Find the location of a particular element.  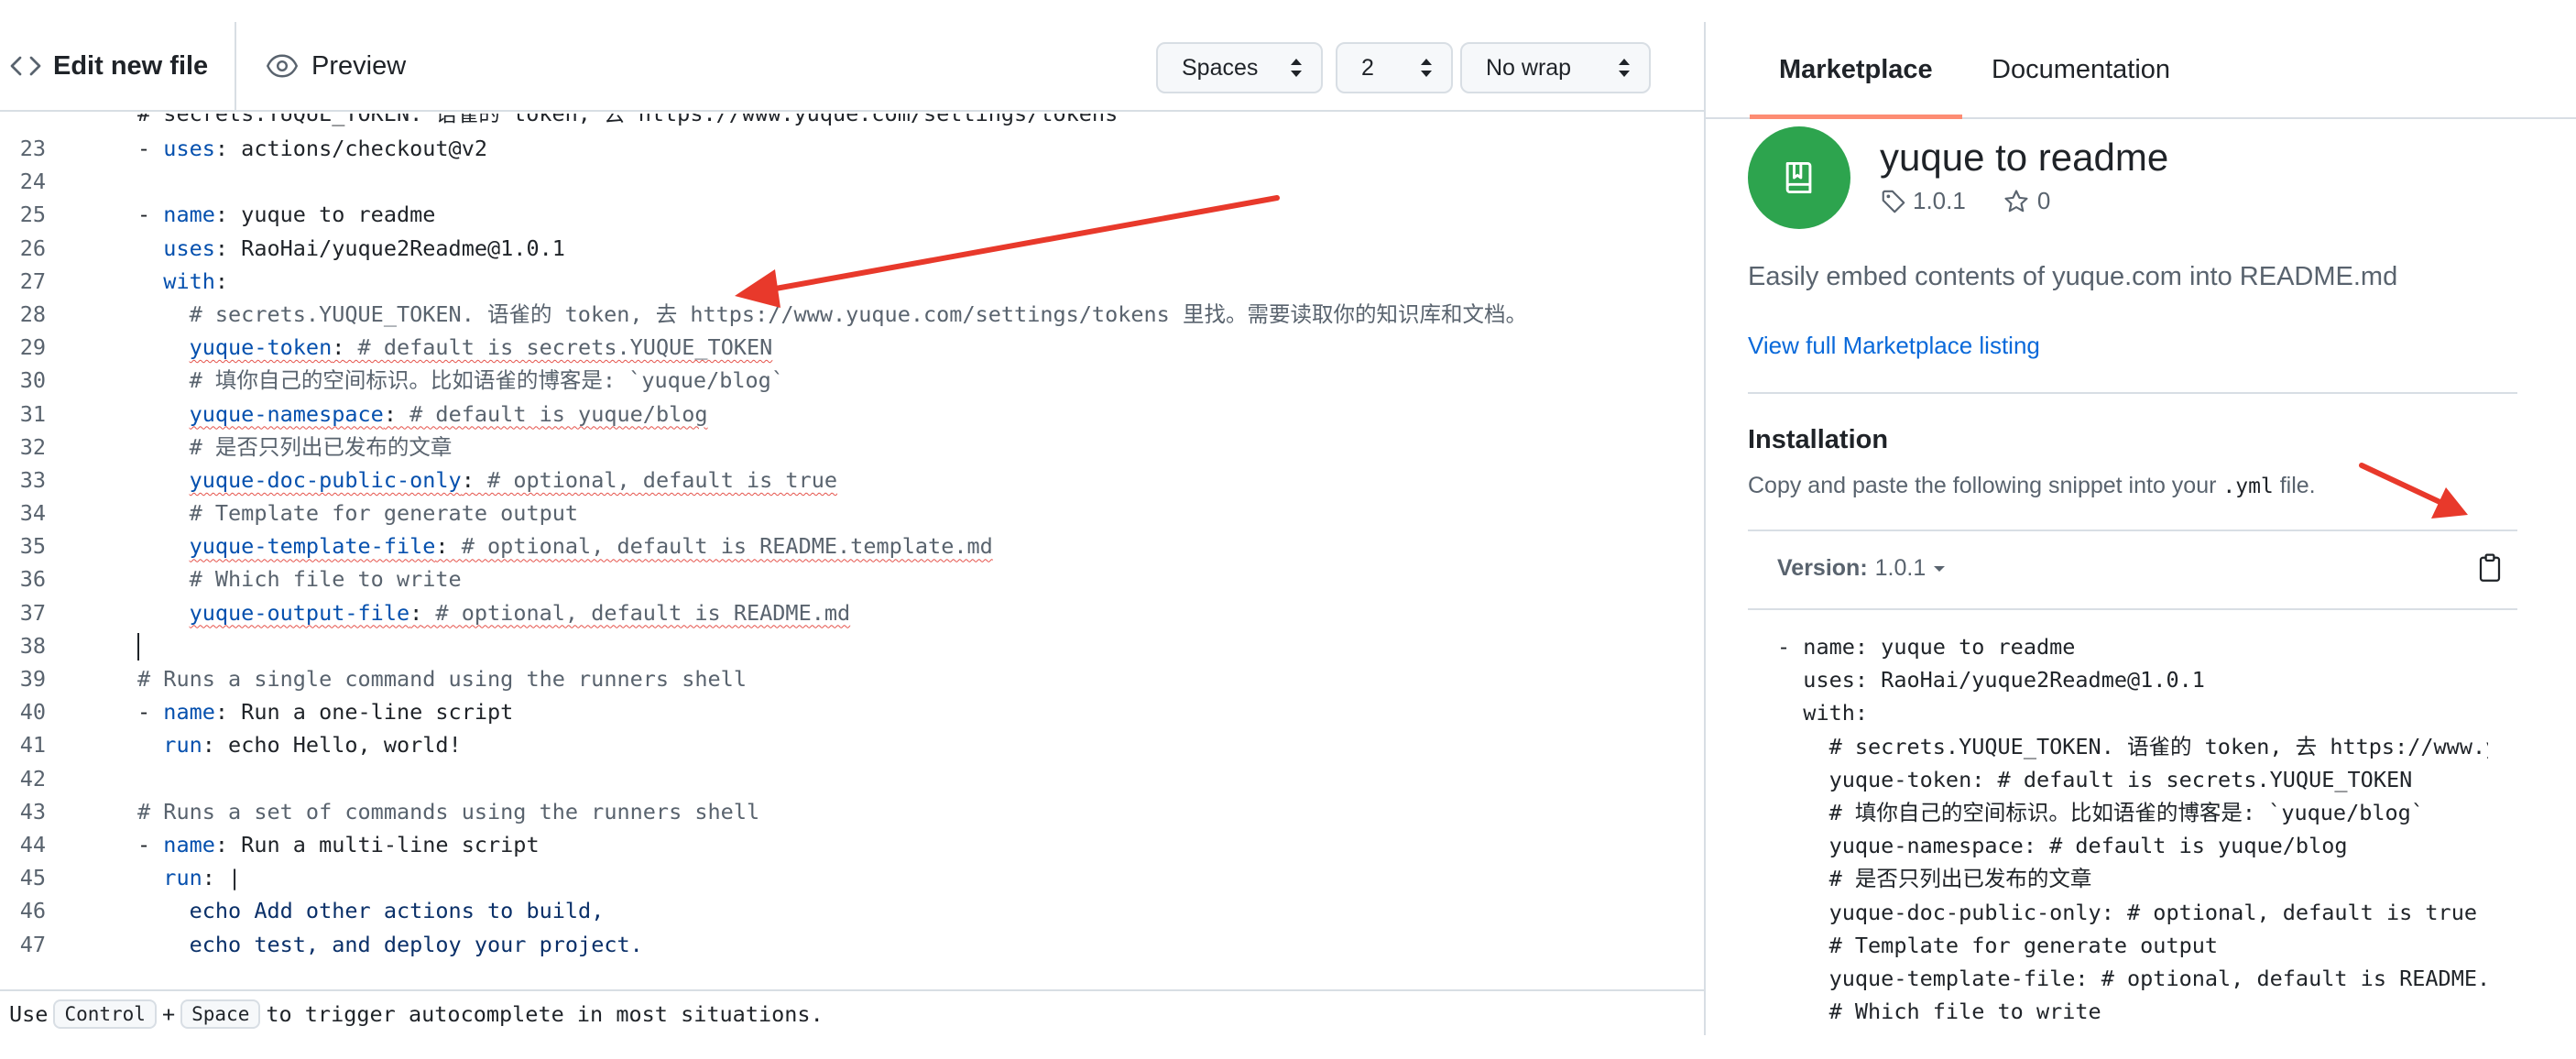

line-content: # Template for generate output is located at coordinates (384, 513).